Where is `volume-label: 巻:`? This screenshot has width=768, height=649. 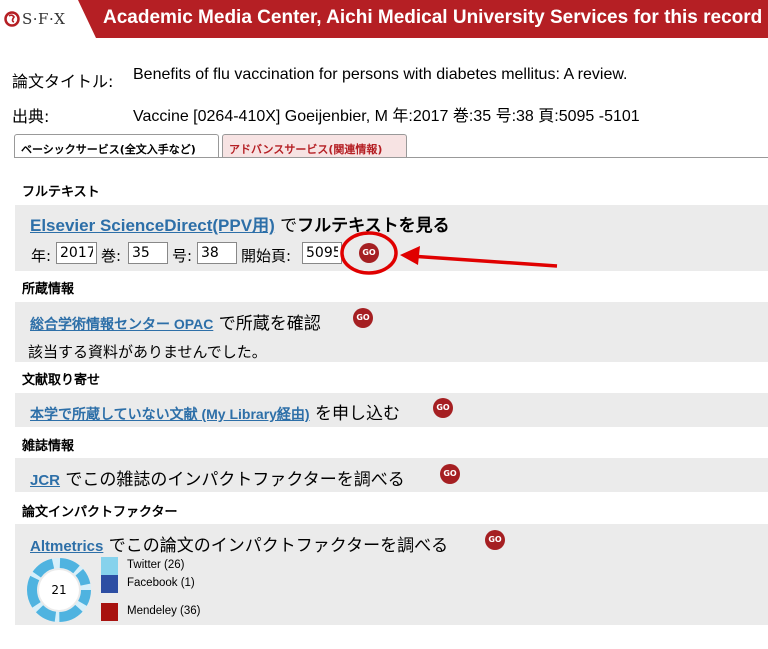
volume-label: 巻: is located at coordinates (111, 256).